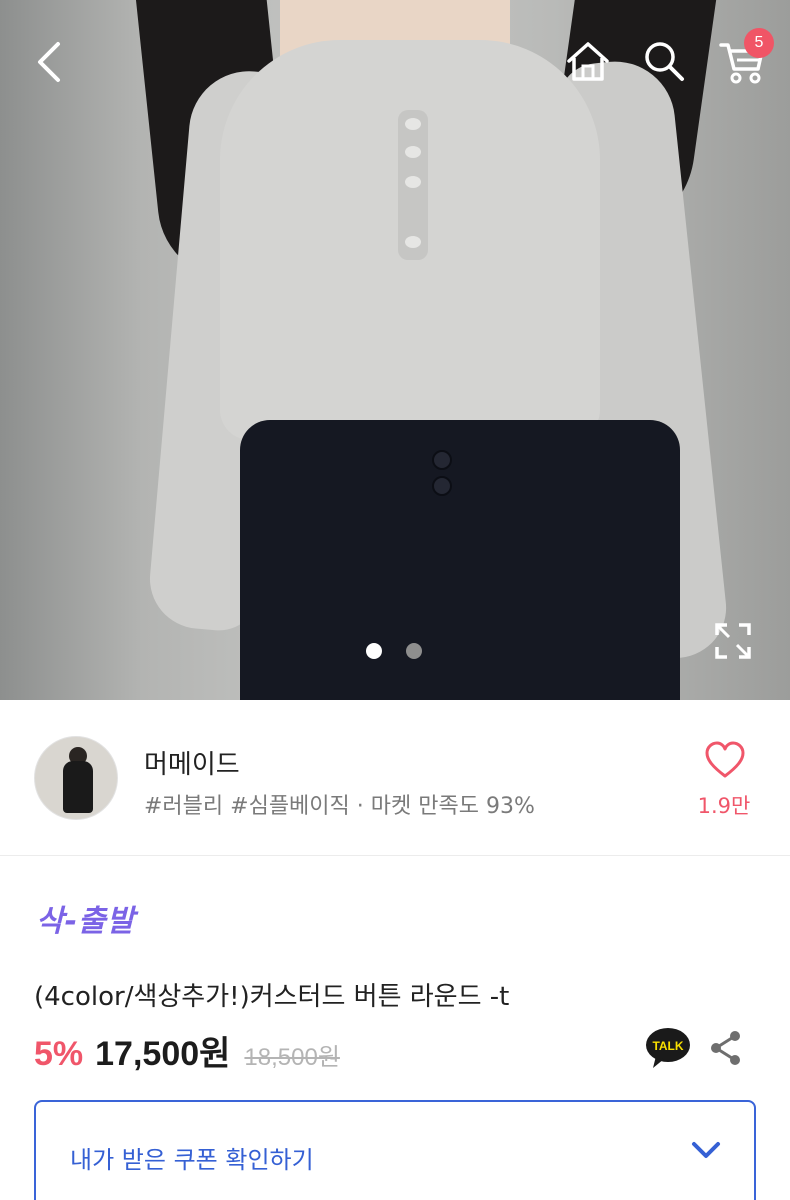 The height and width of the screenshot is (1200, 790). I want to click on search-icon, so click(664, 61).